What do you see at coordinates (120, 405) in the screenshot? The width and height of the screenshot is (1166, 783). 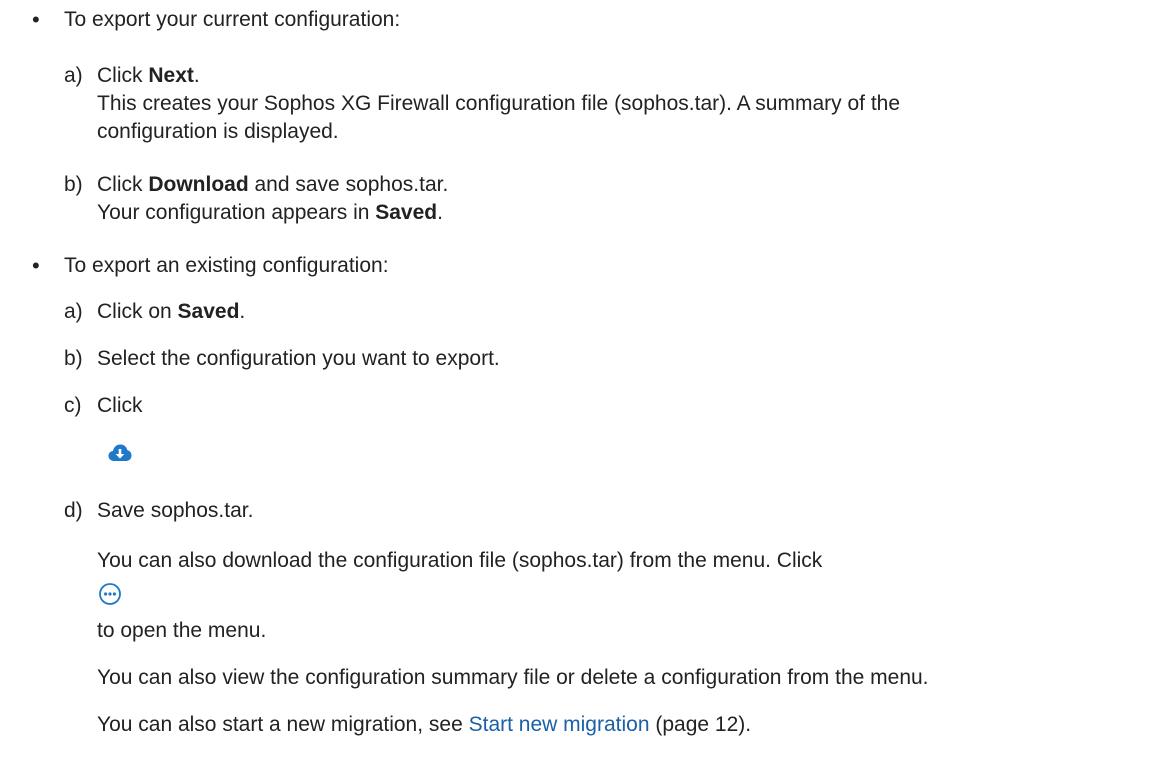 I see `step-text: Click` at bounding box center [120, 405].